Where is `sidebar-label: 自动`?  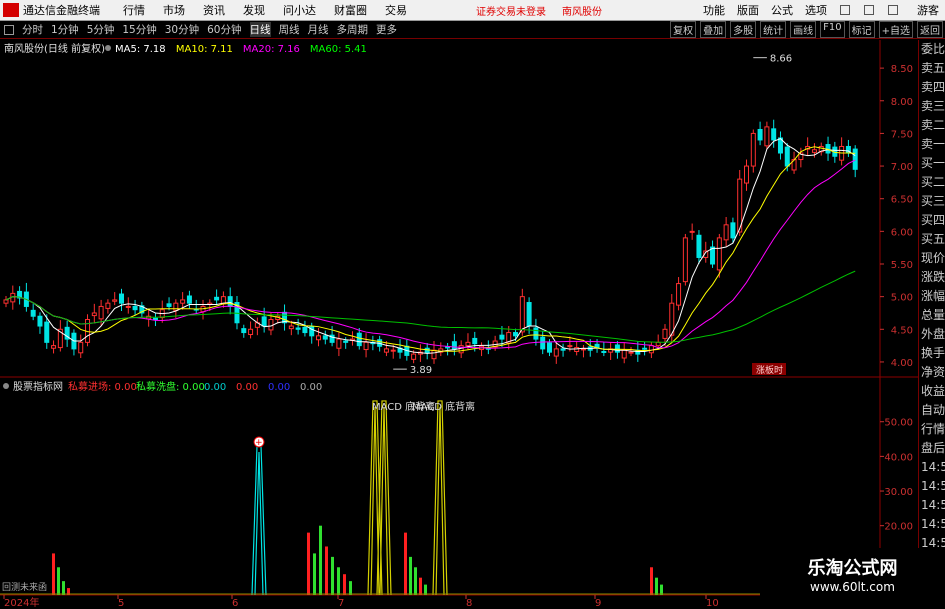
sidebar-label: 自动 is located at coordinates (933, 410).